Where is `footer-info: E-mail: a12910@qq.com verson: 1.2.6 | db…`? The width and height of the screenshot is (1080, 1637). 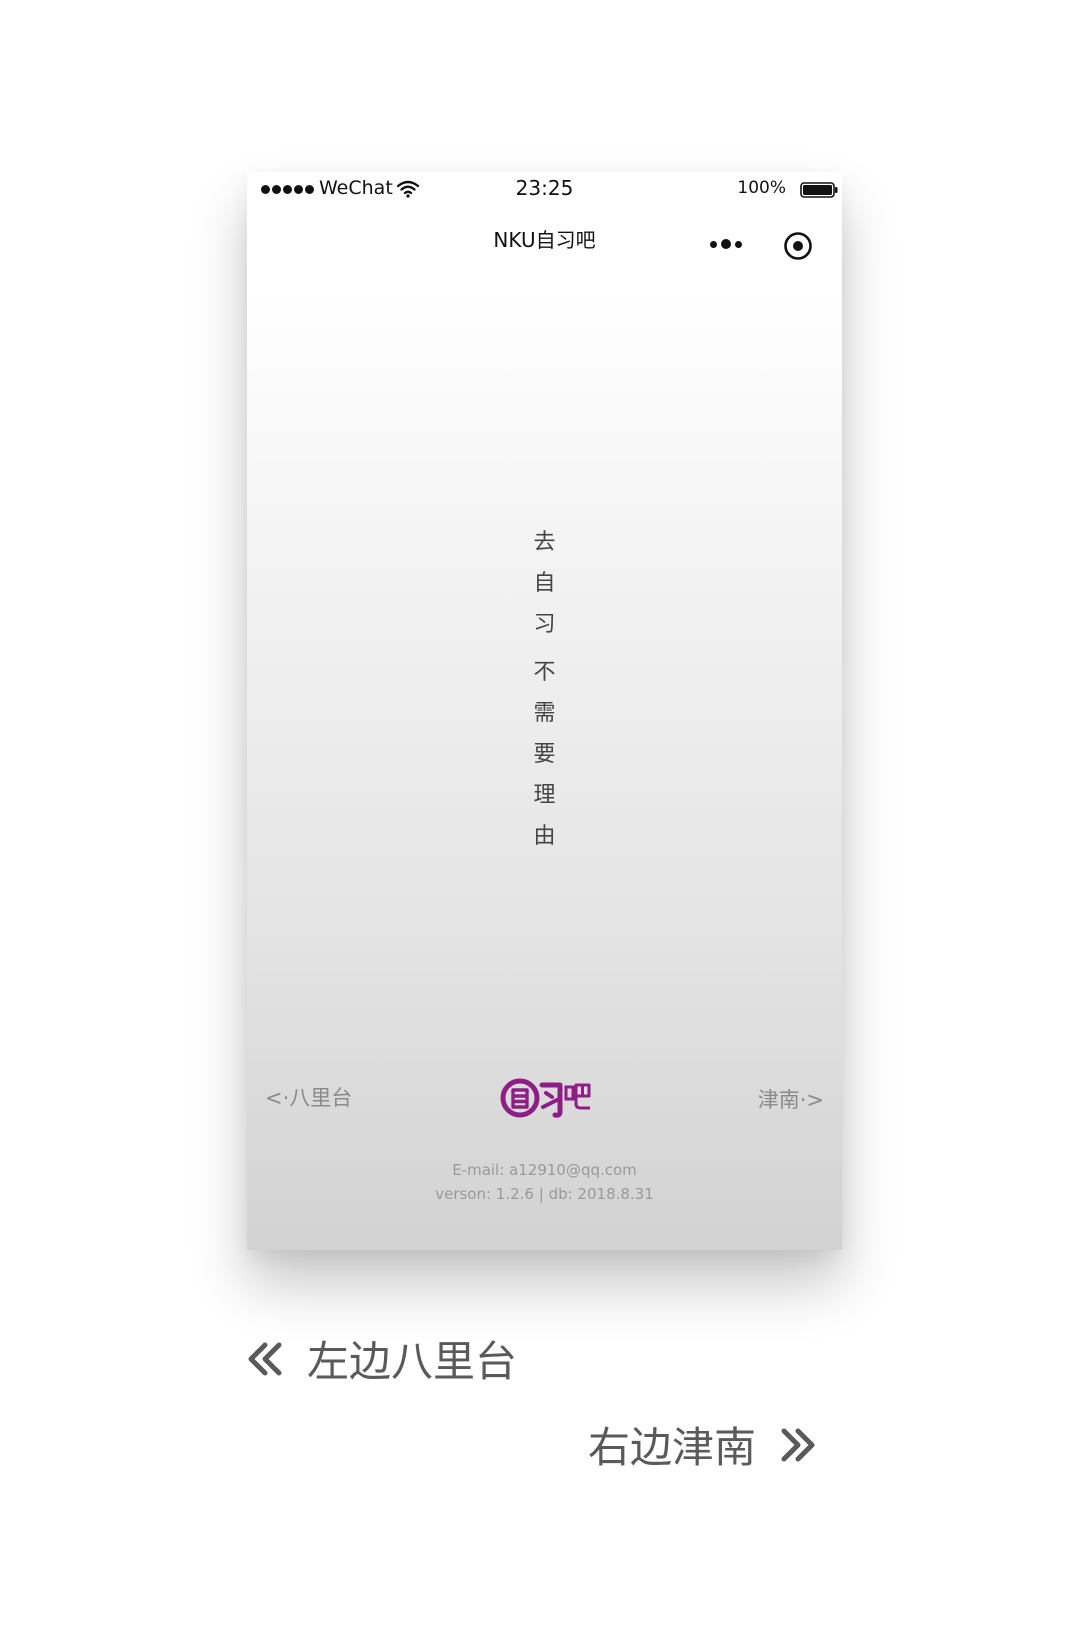 footer-info: E-mail: a12910@qq.com verson: 1.2.6 | db… is located at coordinates (544, 1182).